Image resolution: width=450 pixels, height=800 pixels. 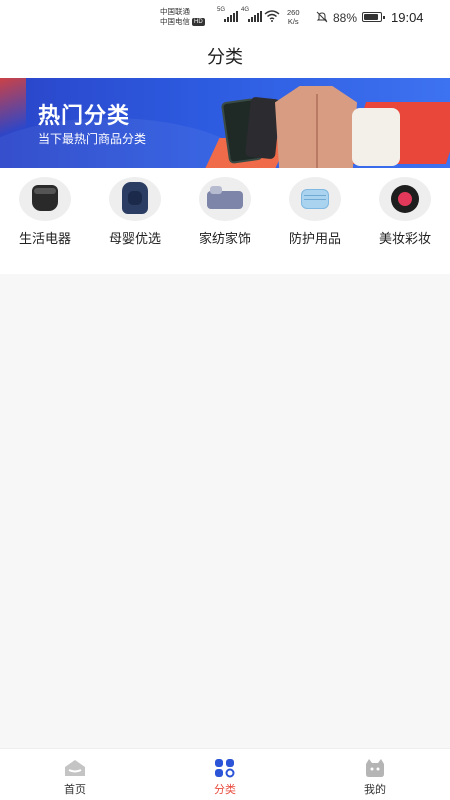 What do you see at coordinates (135, 199) in the screenshot?
I see `baby-car-seat-icon` at bounding box center [135, 199].